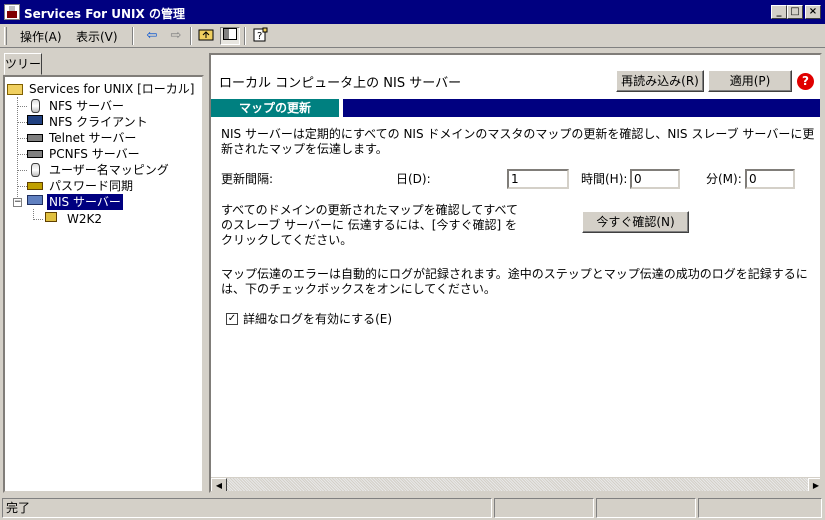 The height and width of the screenshot is (520, 825). Describe the element at coordinates (814, 484) in the screenshot. I see `scroll-right-icon: ▶` at that location.